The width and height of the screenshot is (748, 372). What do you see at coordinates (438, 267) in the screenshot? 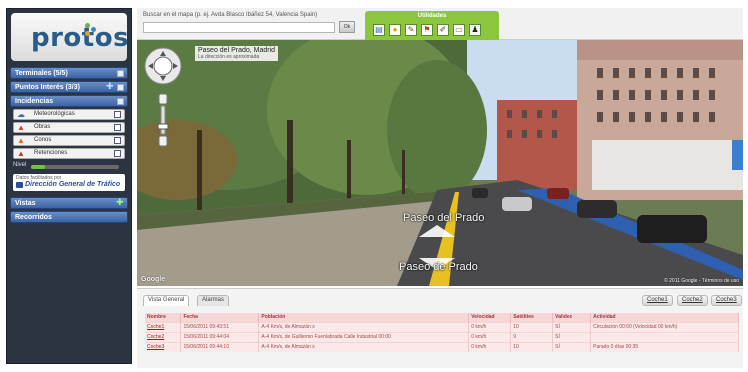
I see `road-label: Paseo de Prado` at bounding box center [438, 267].